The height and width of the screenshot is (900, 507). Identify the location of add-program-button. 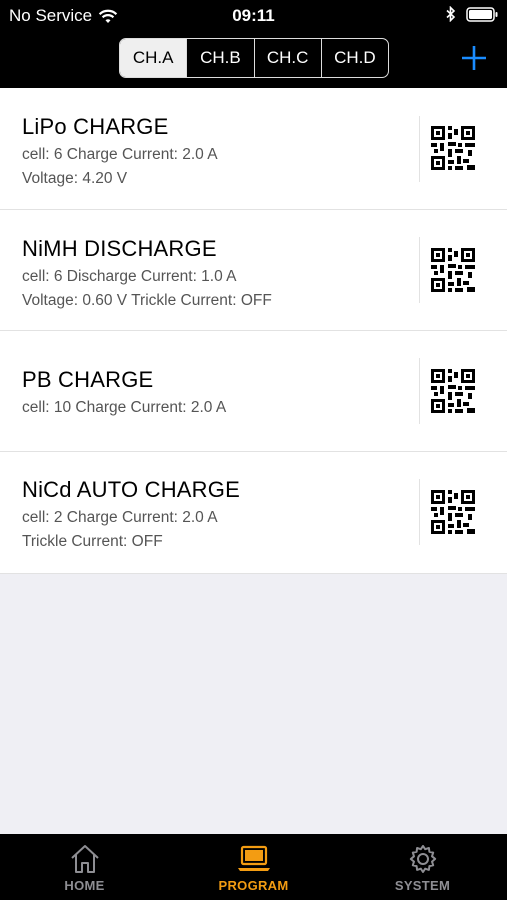
(474, 58).